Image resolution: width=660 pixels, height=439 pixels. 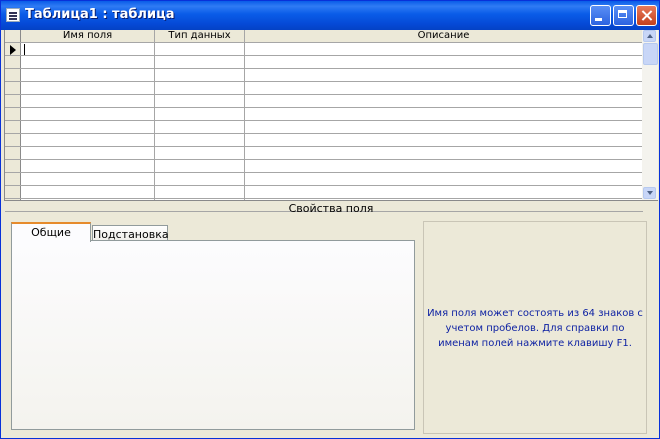 I want to click on text-cursor, so click(x=24, y=49).